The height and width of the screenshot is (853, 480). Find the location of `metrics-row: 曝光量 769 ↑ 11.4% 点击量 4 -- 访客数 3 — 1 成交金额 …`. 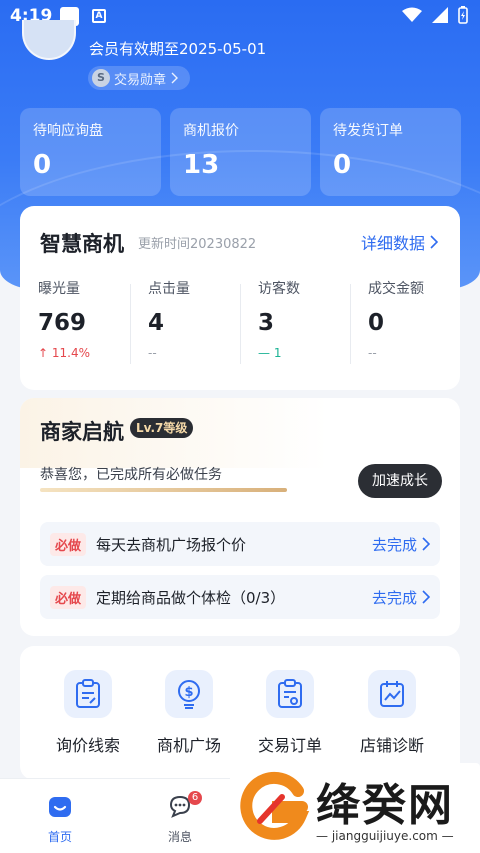

metrics-row: 曝光量 769 ↑ 11.4% 点击量 4 -- 访客数 3 — 1 成交金额 … is located at coordinates (240, 326).